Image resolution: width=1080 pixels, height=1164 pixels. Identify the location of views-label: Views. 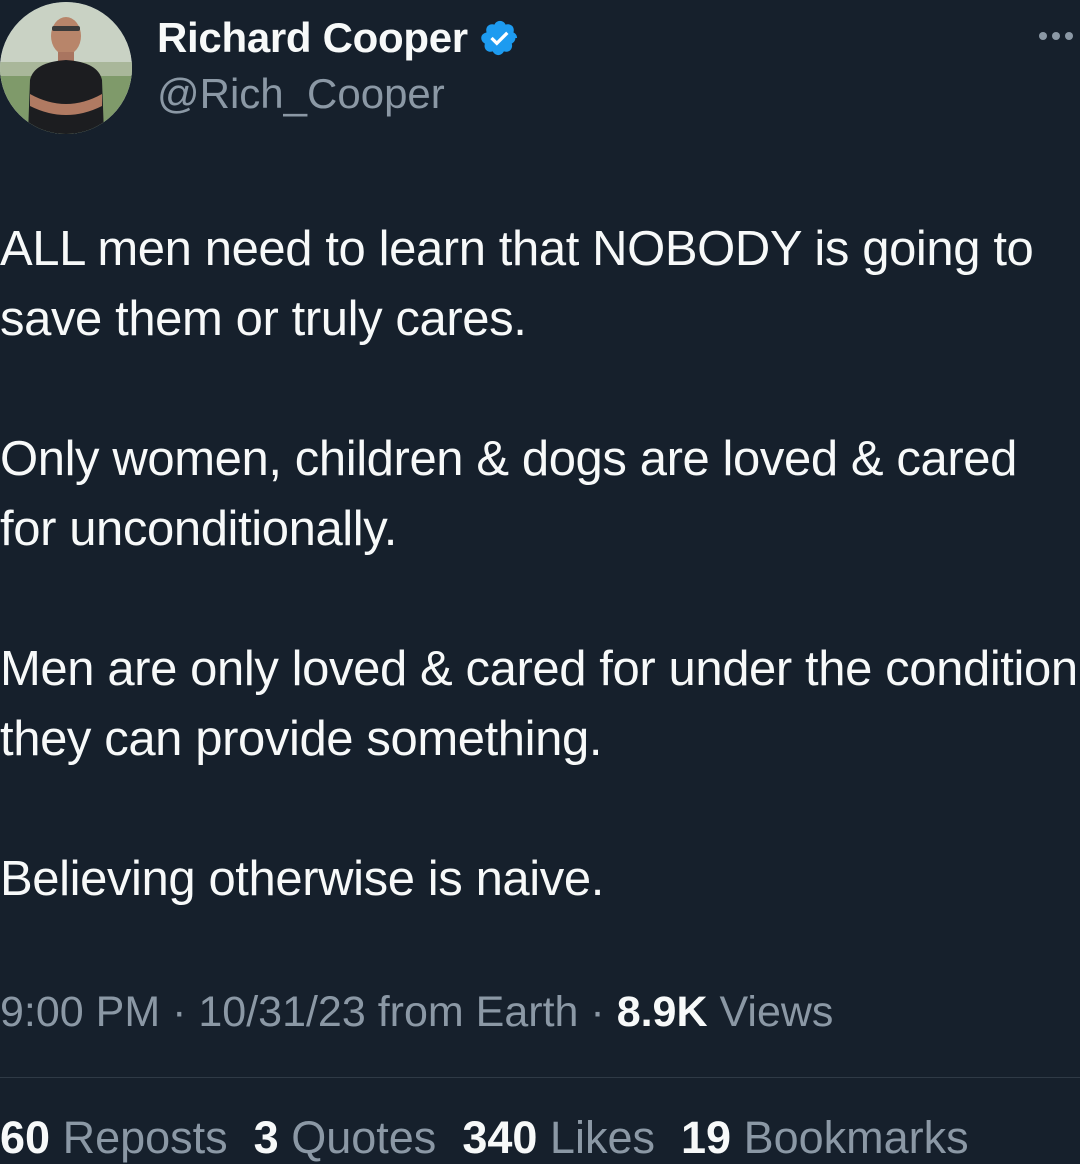
(776, 1012).